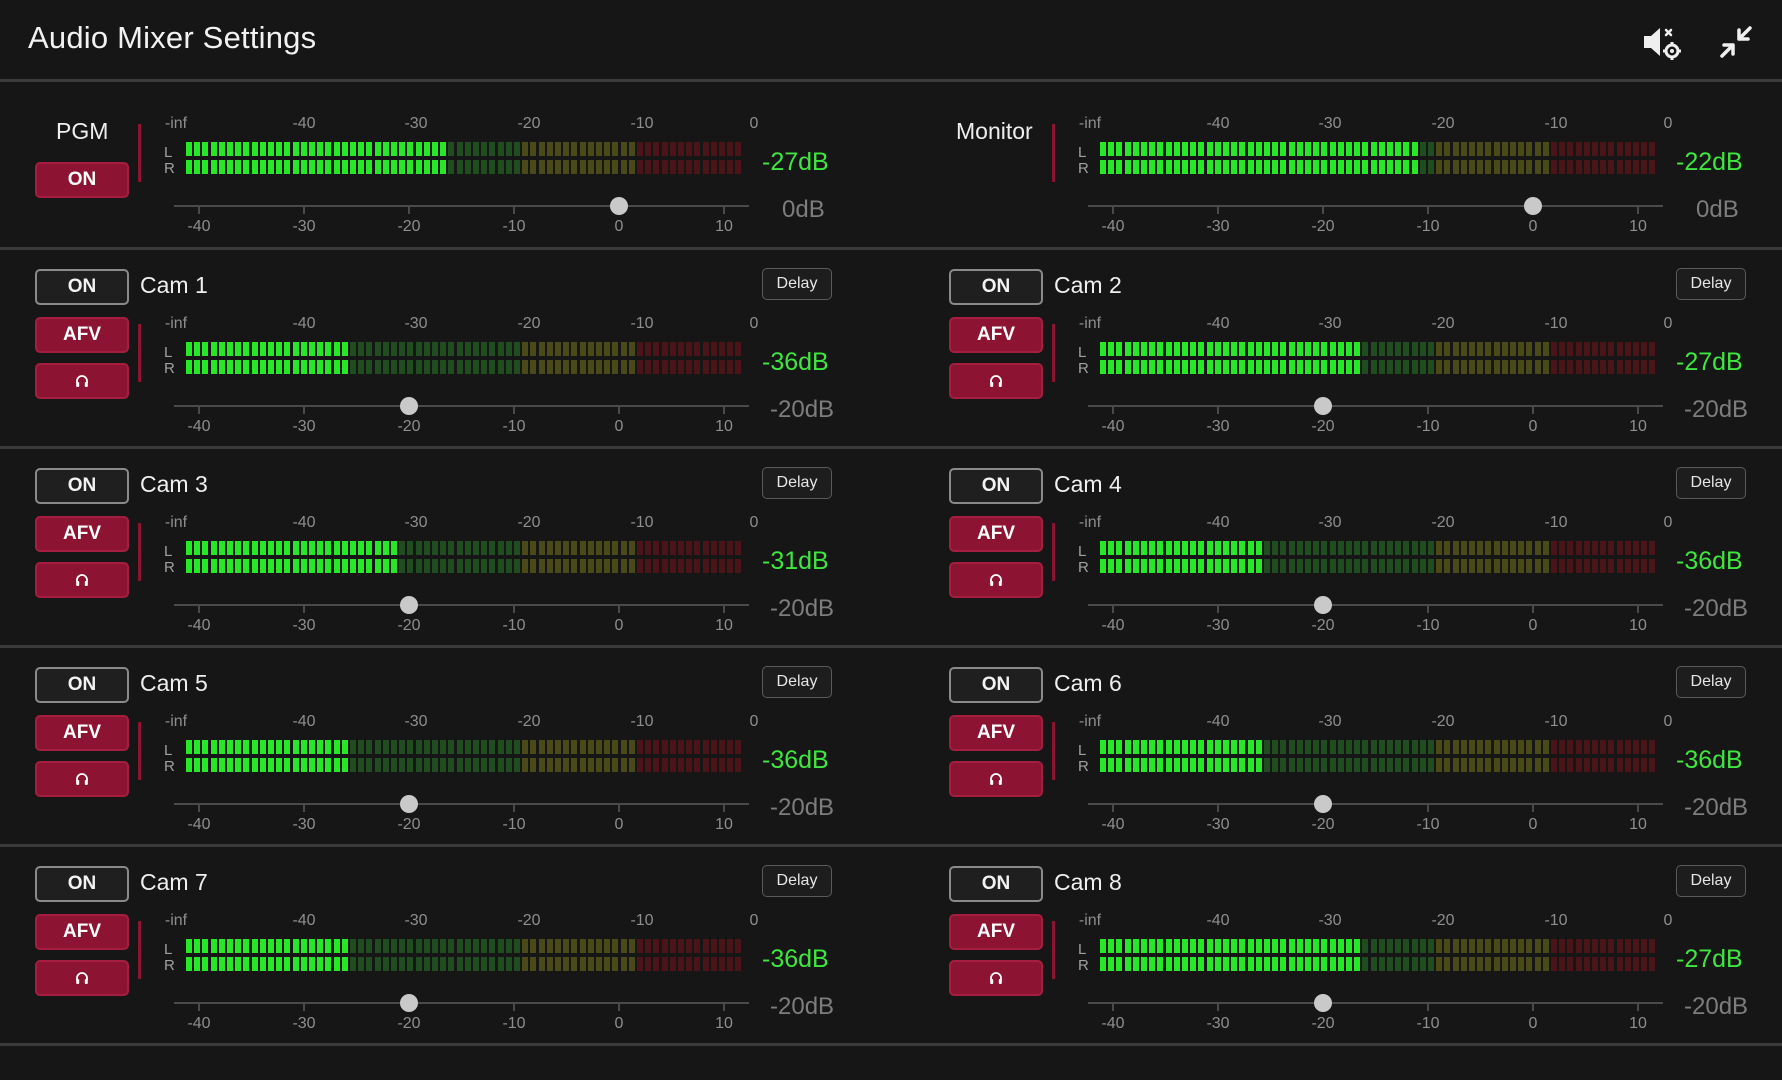  Describe the element at coordinates (1660, 42) in the screenshot. I see `speaker-settings-icon` at that location.